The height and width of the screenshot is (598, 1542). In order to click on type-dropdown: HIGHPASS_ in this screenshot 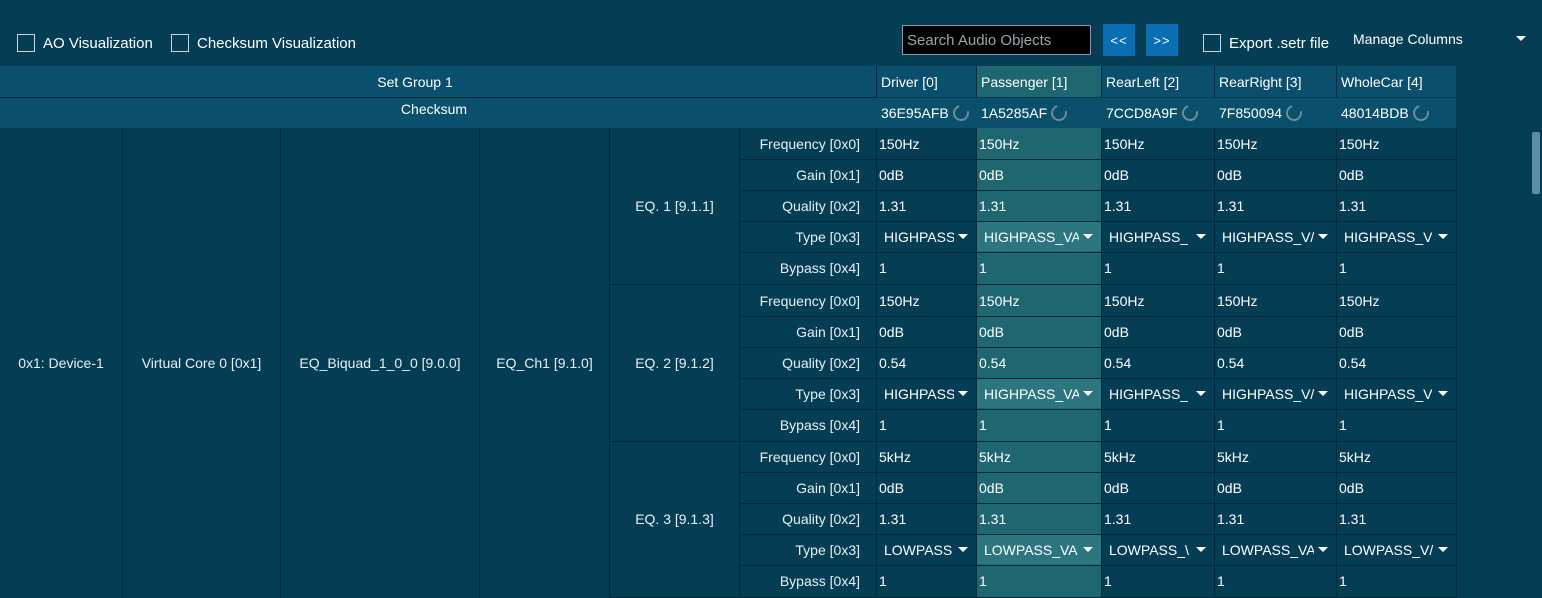, I will do `click(1157, 393)`.